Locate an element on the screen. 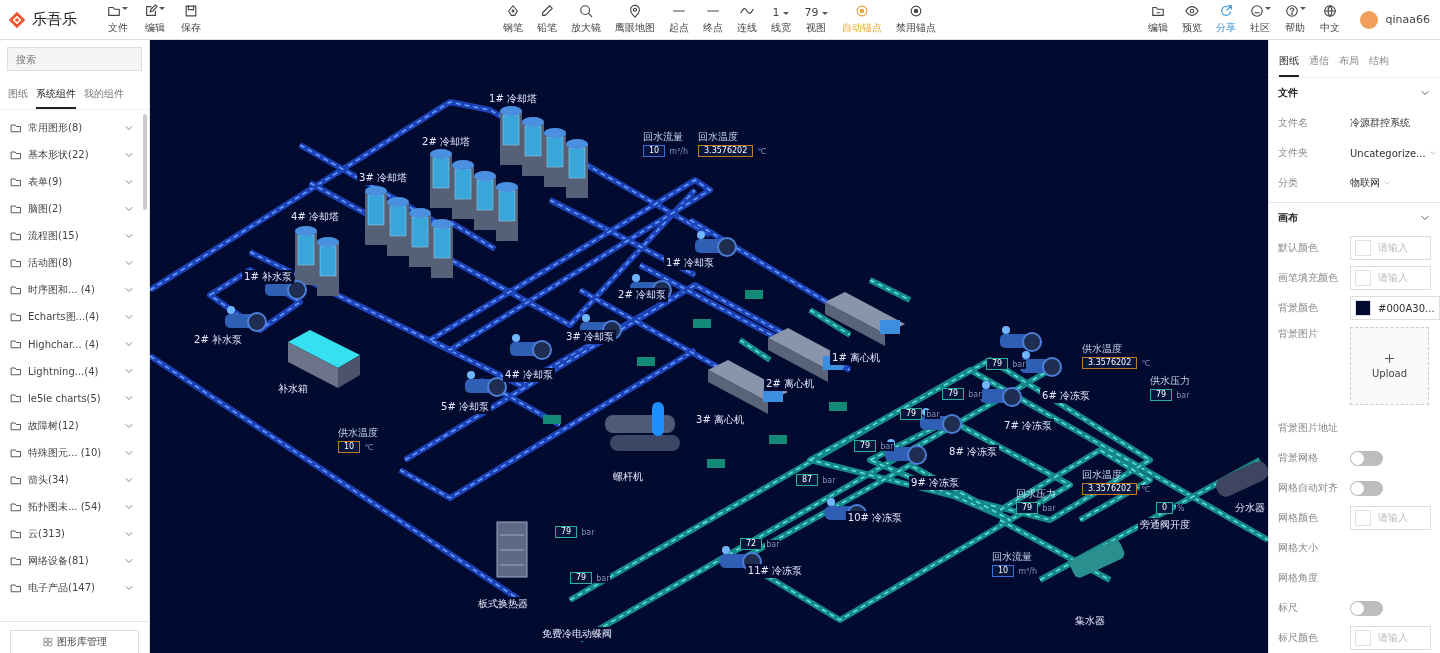  category-item: 脑图(2) is located at coordinates (72, 208).